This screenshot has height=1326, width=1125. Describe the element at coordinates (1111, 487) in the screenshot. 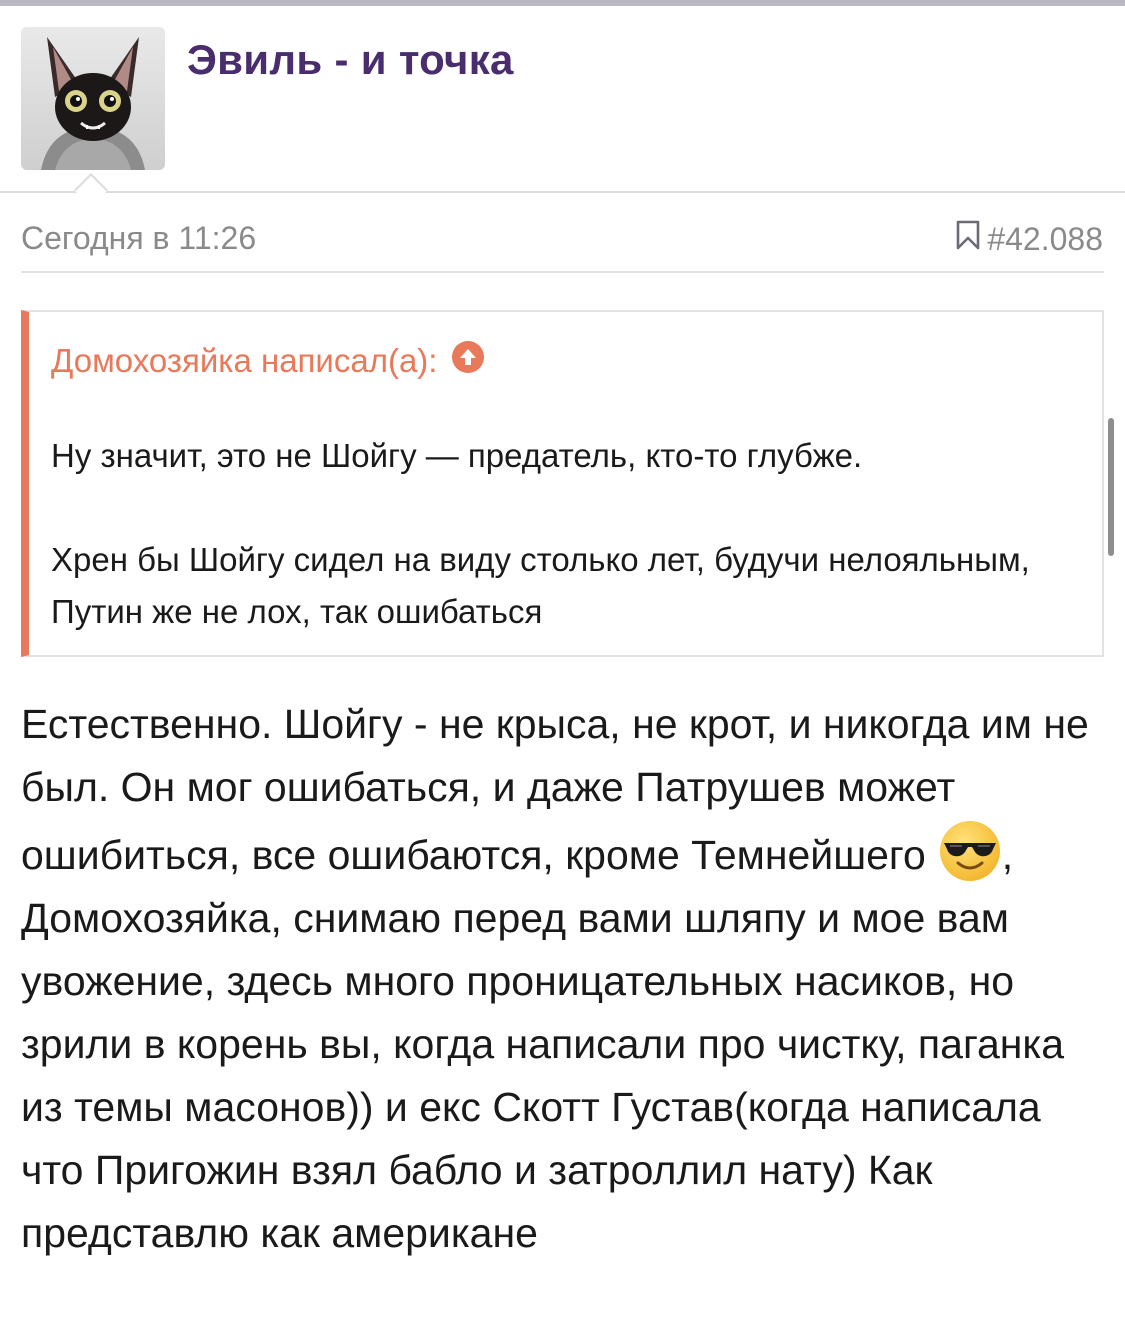

I see `scrollbar-thumb` at that location.